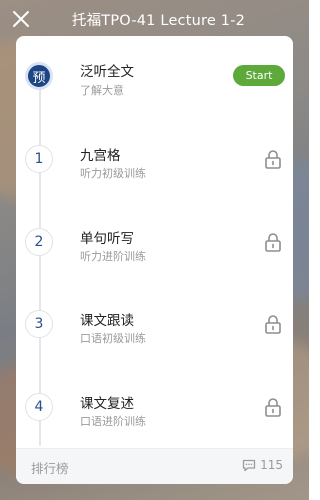  I want to click on step-item-preview: 预 泛听全文 了解大意 Start, so click(154, 90).